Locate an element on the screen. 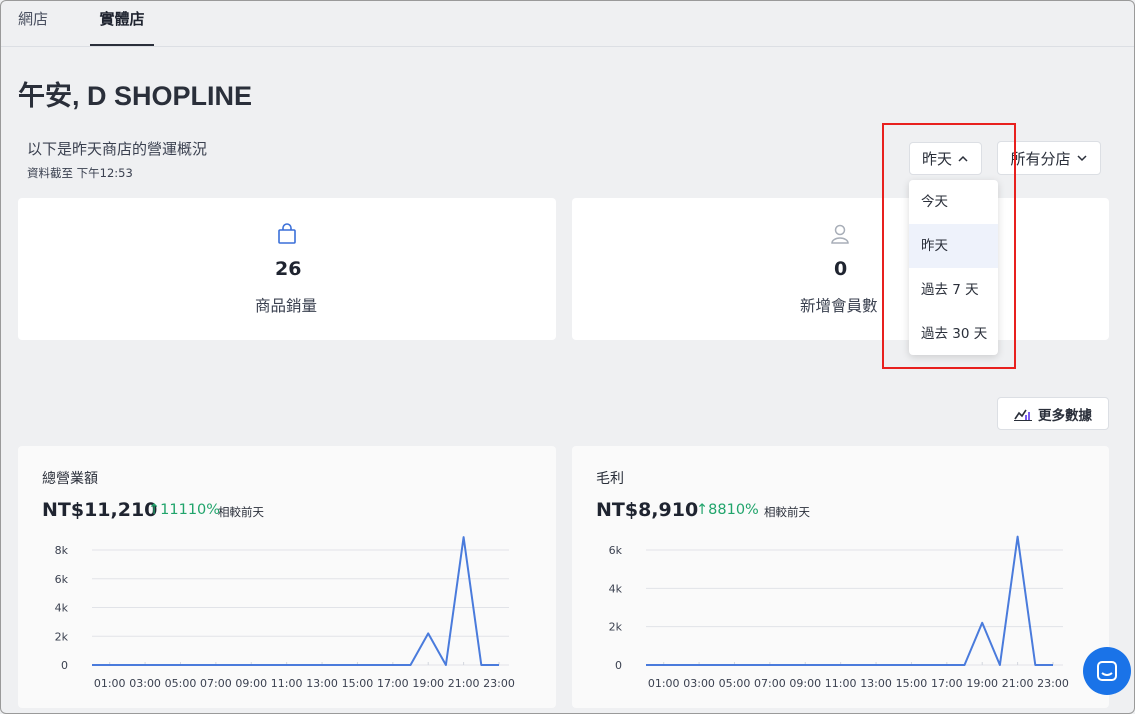  date-range-menu: 今天 昨天 過去 7 天 過去 30 天 is located at coordinates (953, 267).